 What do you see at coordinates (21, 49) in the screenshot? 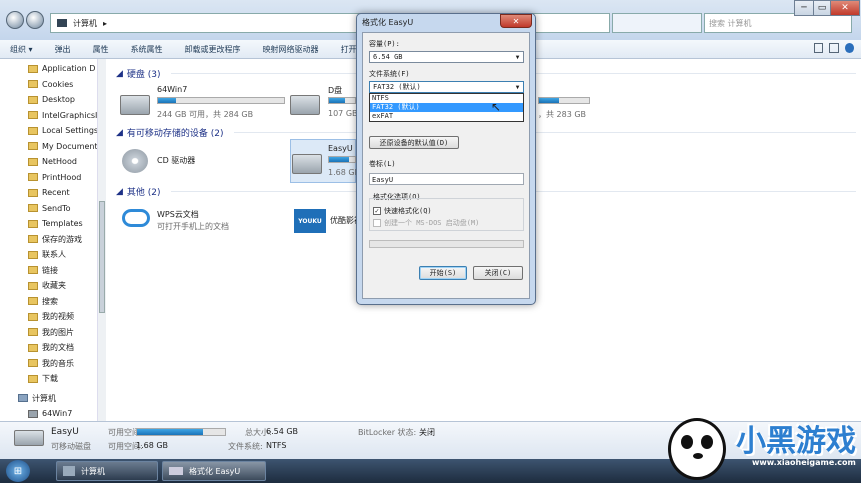
I see `toolbar-item: 组织 ▾` at bounding box center [21, 49].